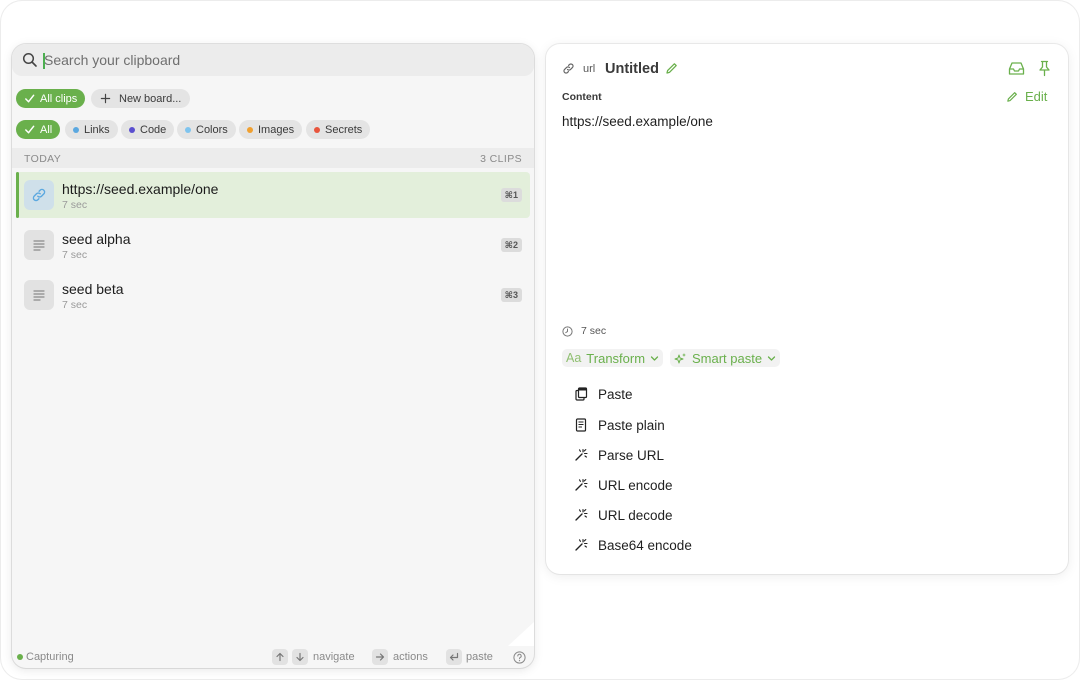  What do you see at coordinates (50, 657) in the screenshot?
I see `capturing-status: Capturing` at bounding box center [50, 657].